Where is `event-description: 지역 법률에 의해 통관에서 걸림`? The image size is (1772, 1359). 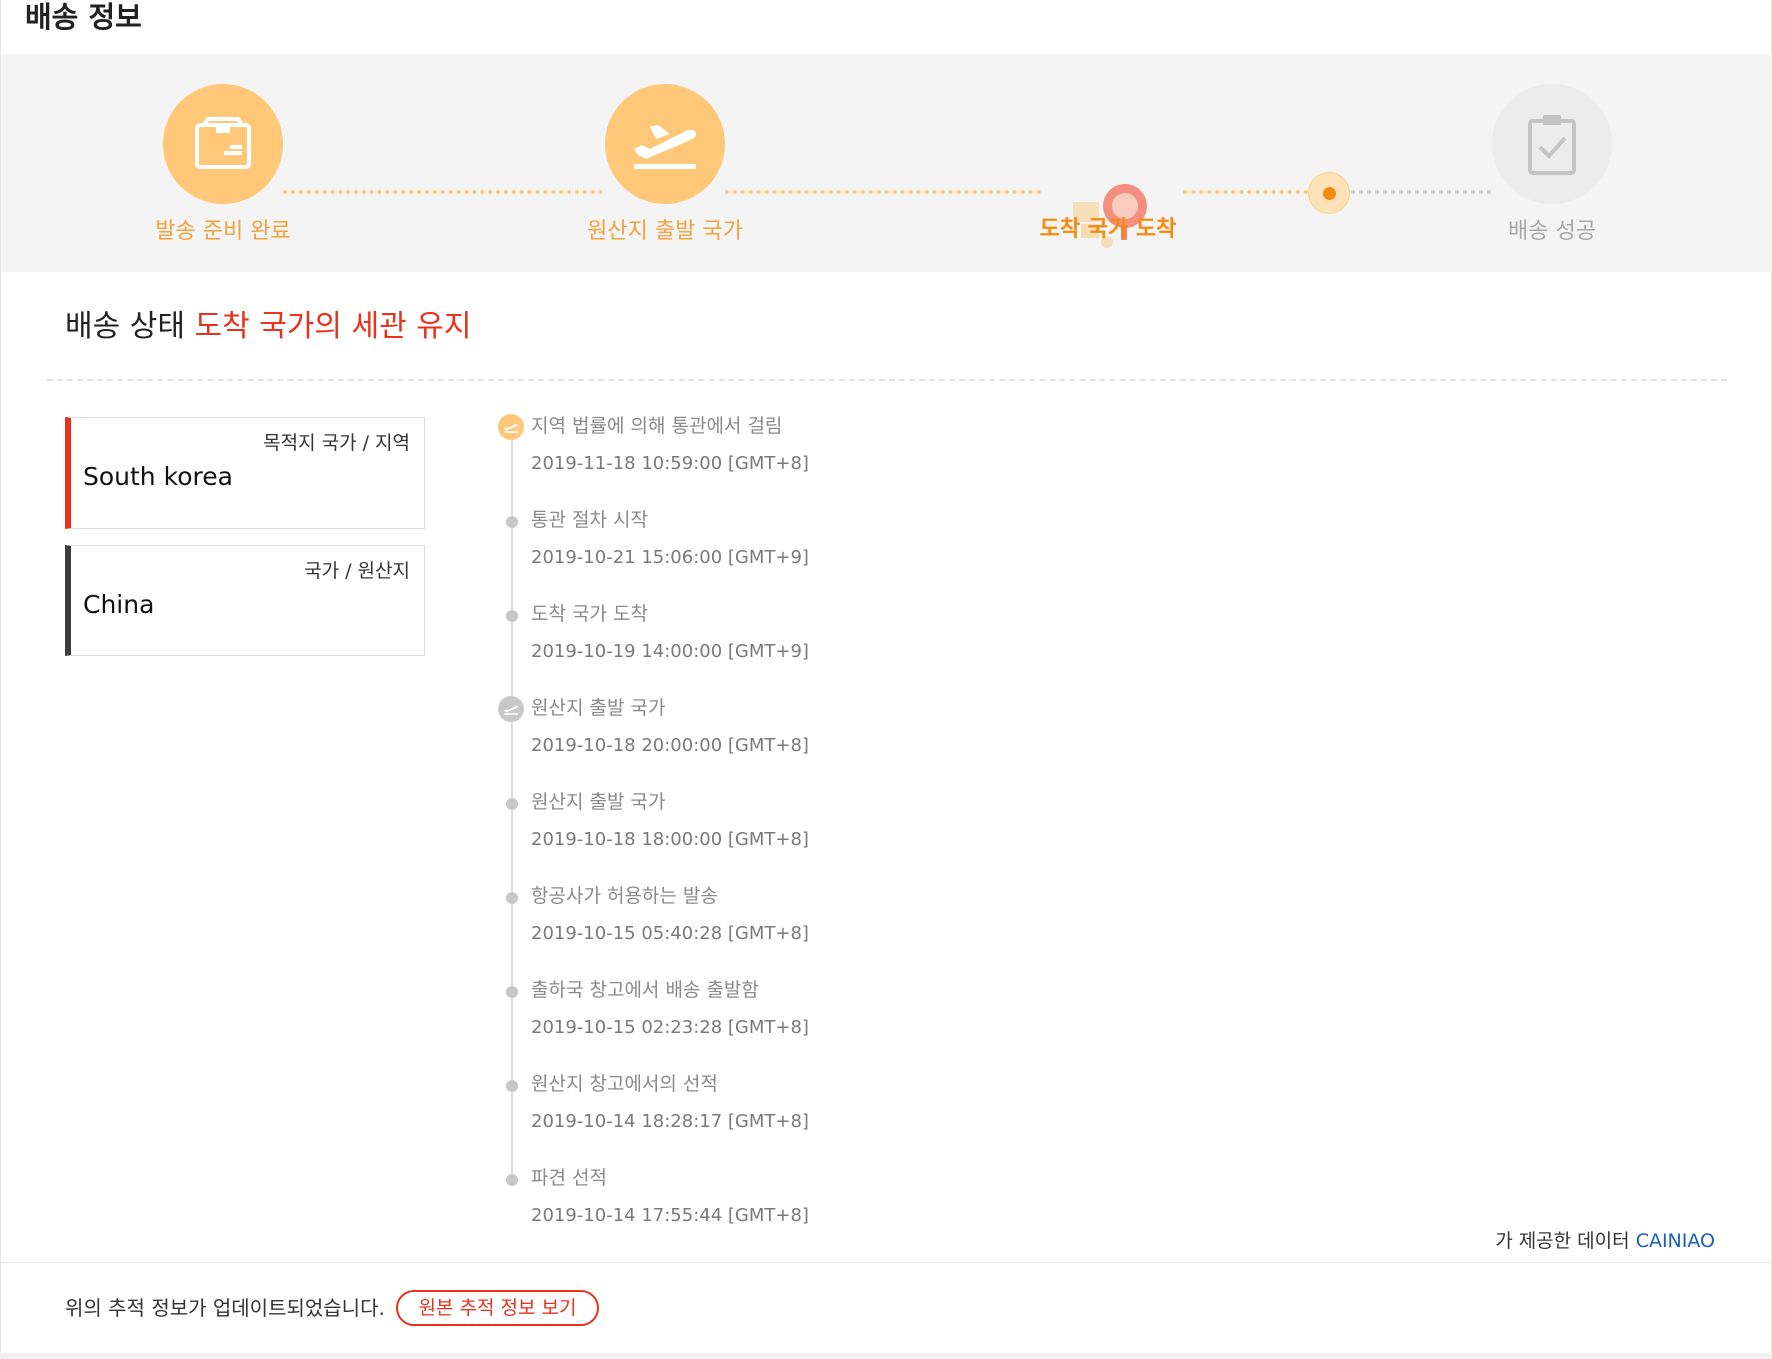
event-description: 지역 법률에 의해 통관에서 걸림 is located at coordinates (657, 426).